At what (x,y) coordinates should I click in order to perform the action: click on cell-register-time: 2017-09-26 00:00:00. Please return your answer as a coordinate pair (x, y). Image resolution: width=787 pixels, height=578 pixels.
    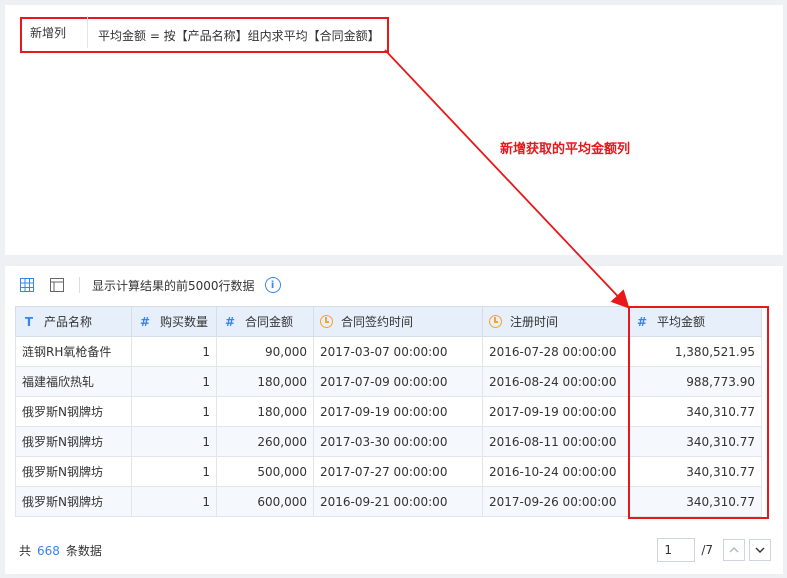
    Looking at the image, I should click on (555, 501).